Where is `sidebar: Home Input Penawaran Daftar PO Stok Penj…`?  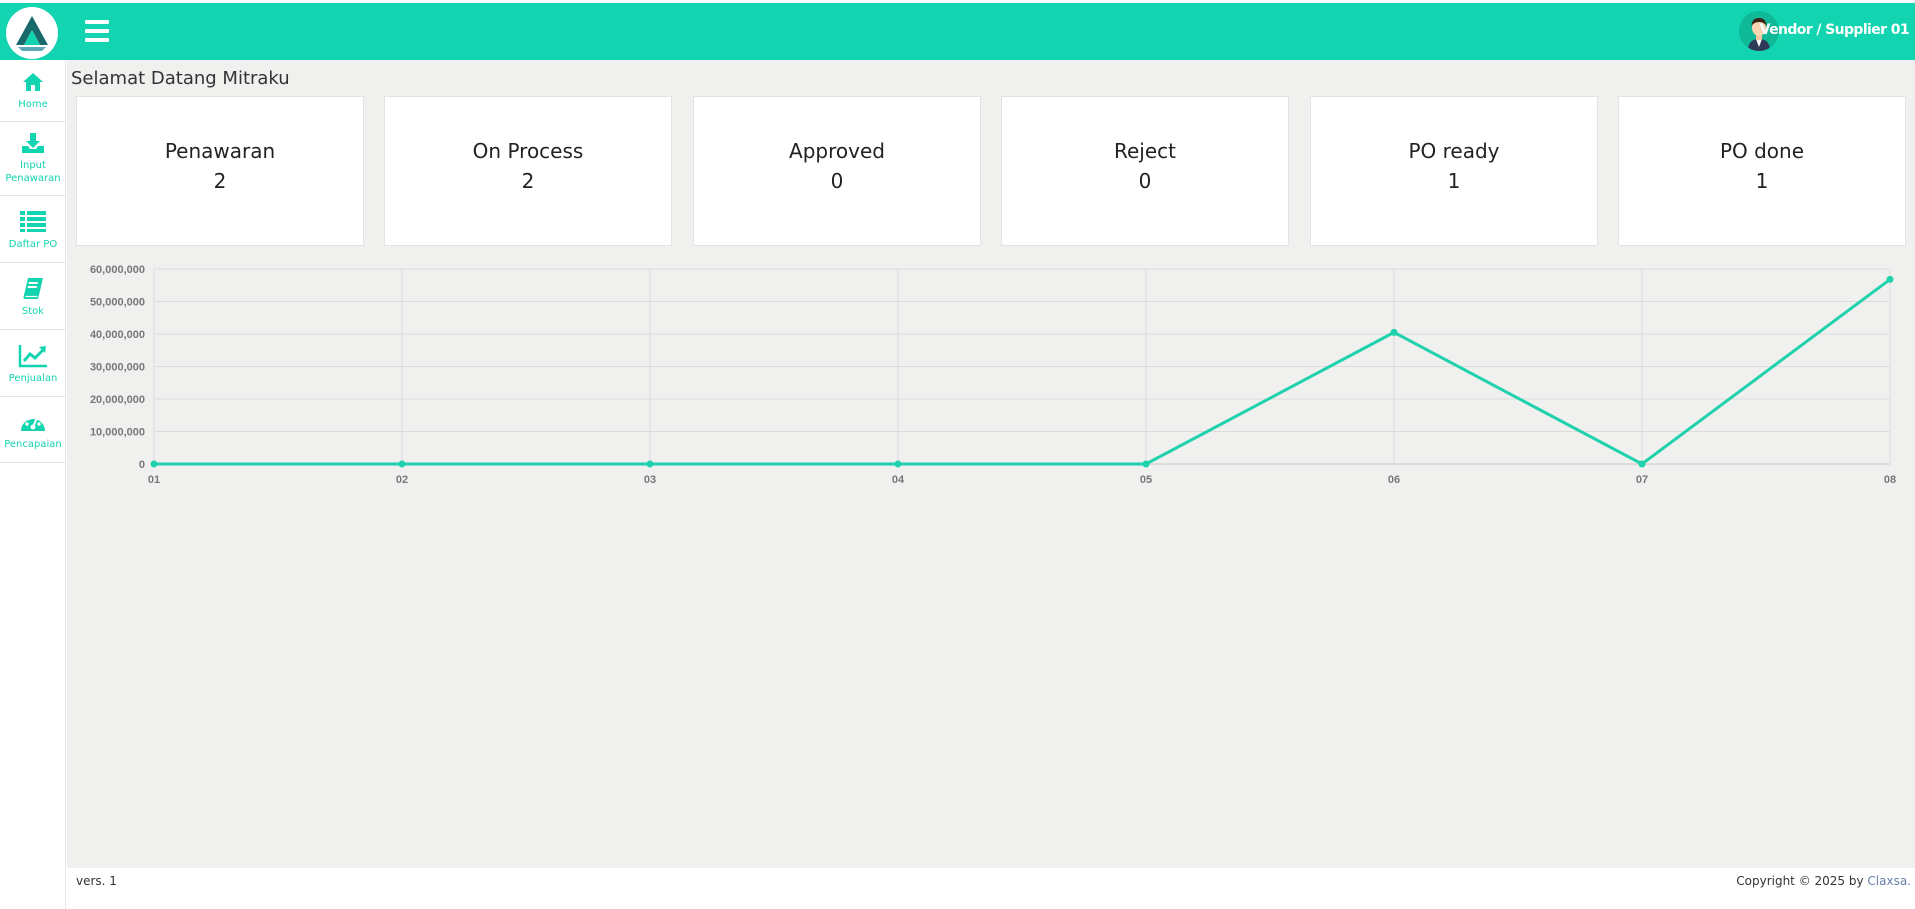
sidebar: Home Input Penawaran Daftar PO Stok Penj… is located at coordinates (33, 484).